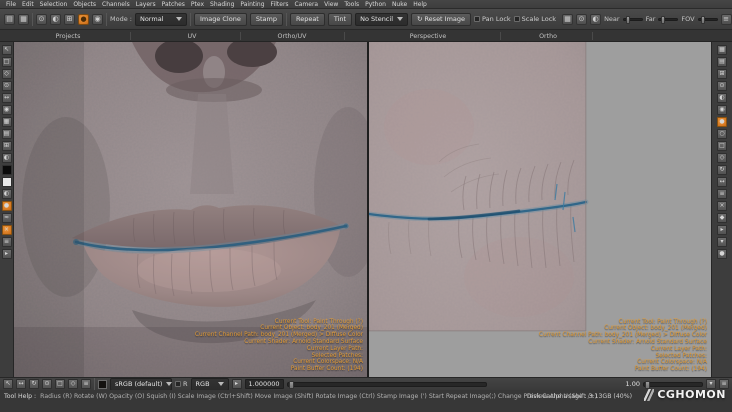 Image resolution: width=732 pixels, height=412 pixels. Describe the element at coordinates (516, 19) in the screenshot. I see `scale-lock-checkbox` at that location.